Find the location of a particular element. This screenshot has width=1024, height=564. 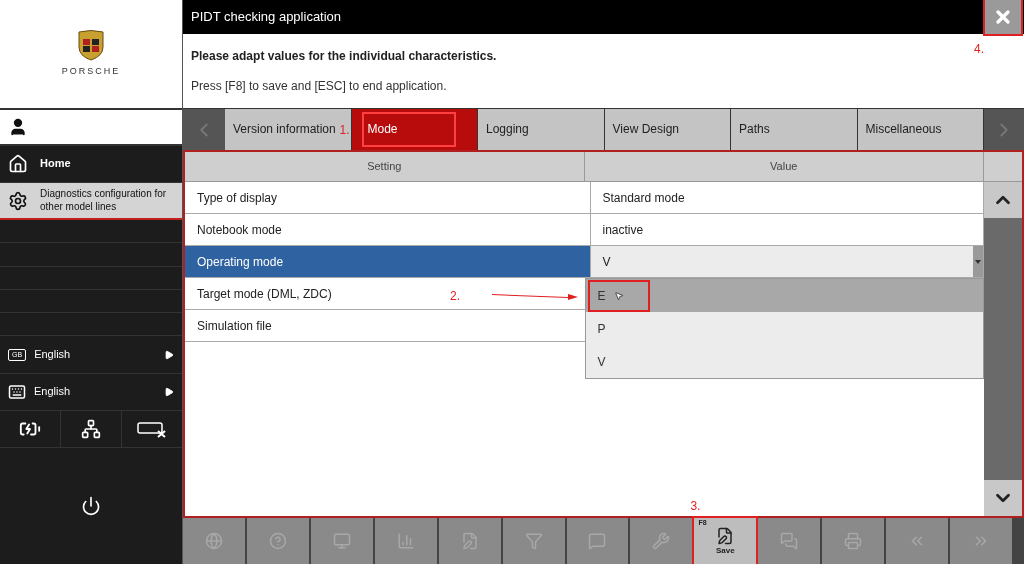

logo-wordmark: PORSCHE is located at coordinates (91, 72).